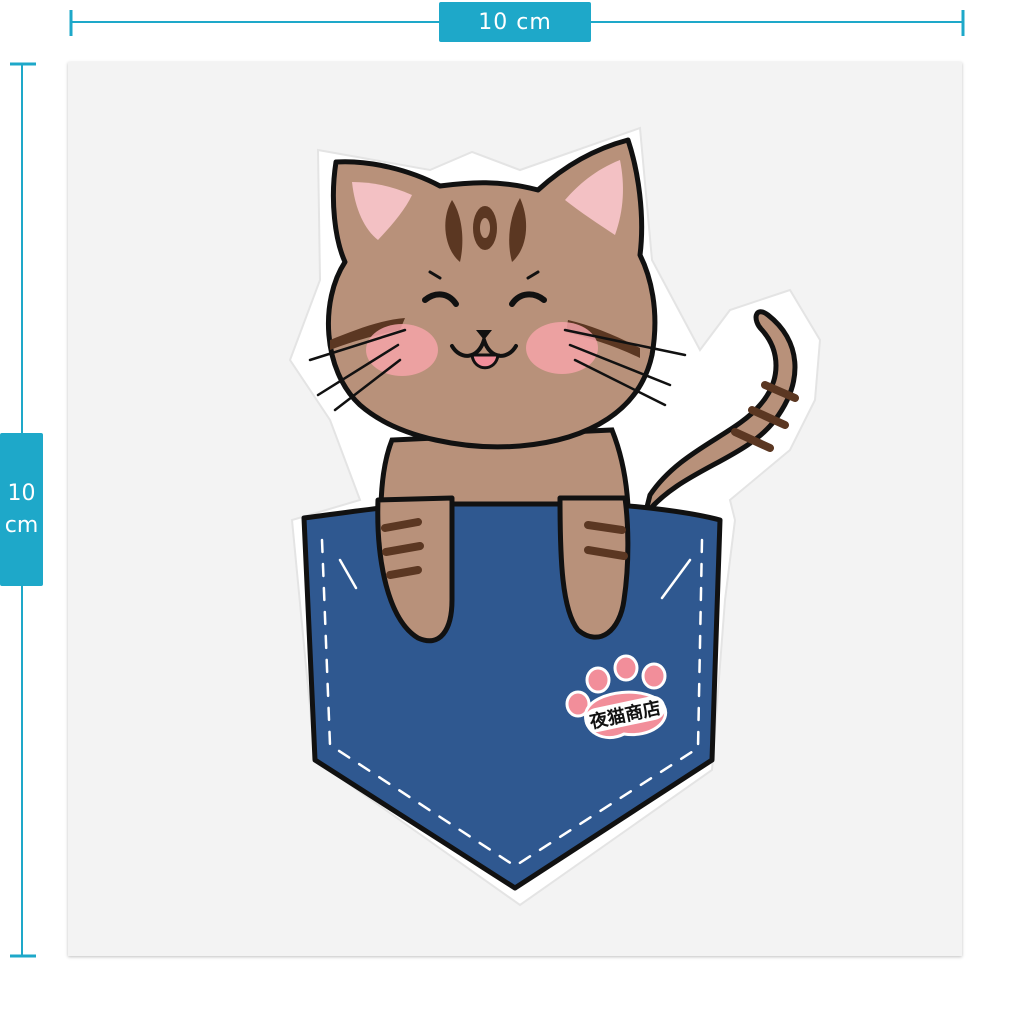 This screenshot has height=1024, width=1024. I want to click on cat-right-paw, so click(594, 567).